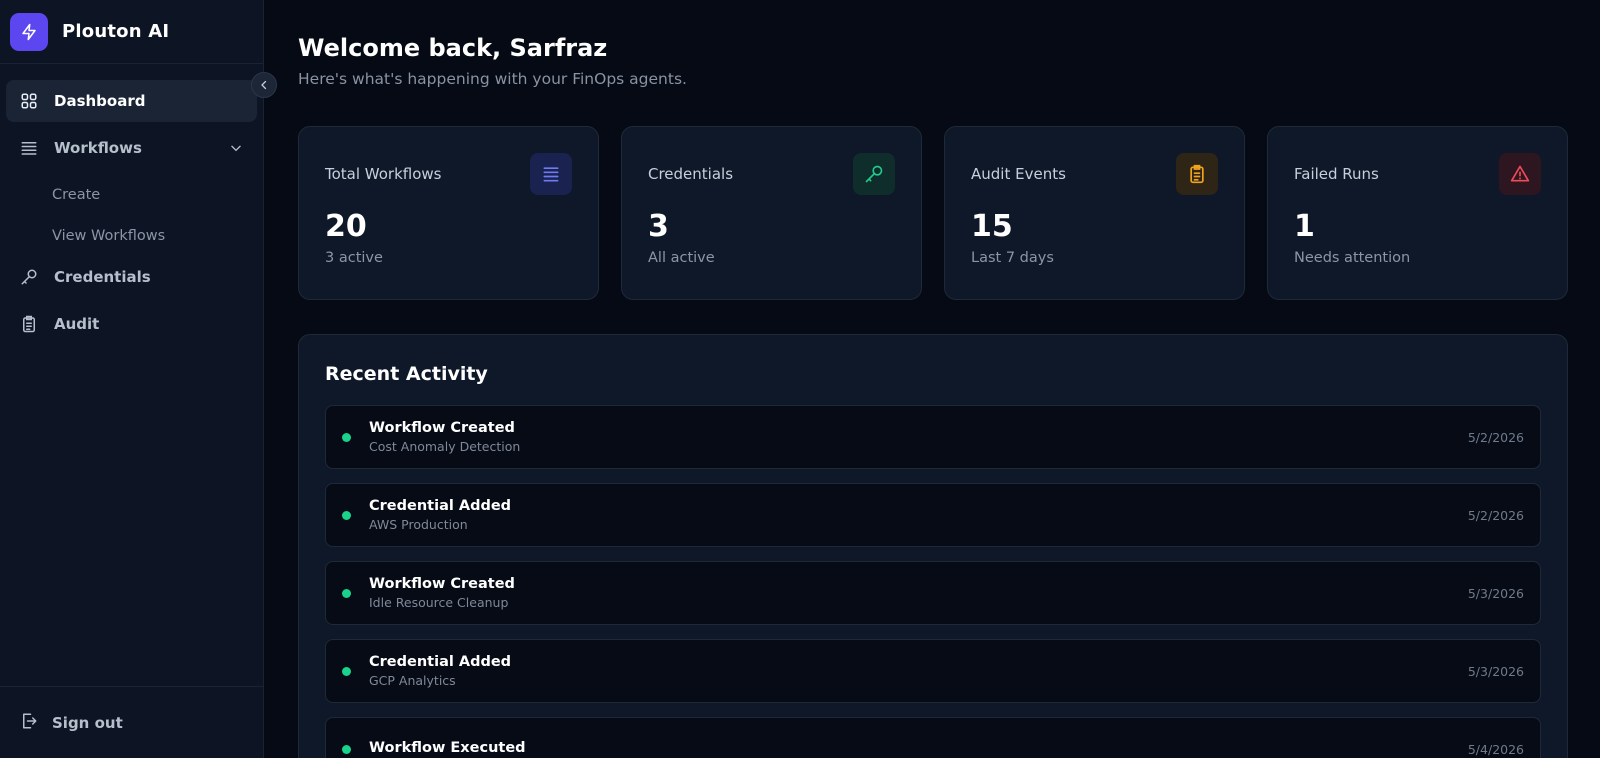 The width and height of the screenshot is (1600, 758). I want to click on activity-item: Credential Added GCP Analytics 5/3/2026, so click(933, 671).